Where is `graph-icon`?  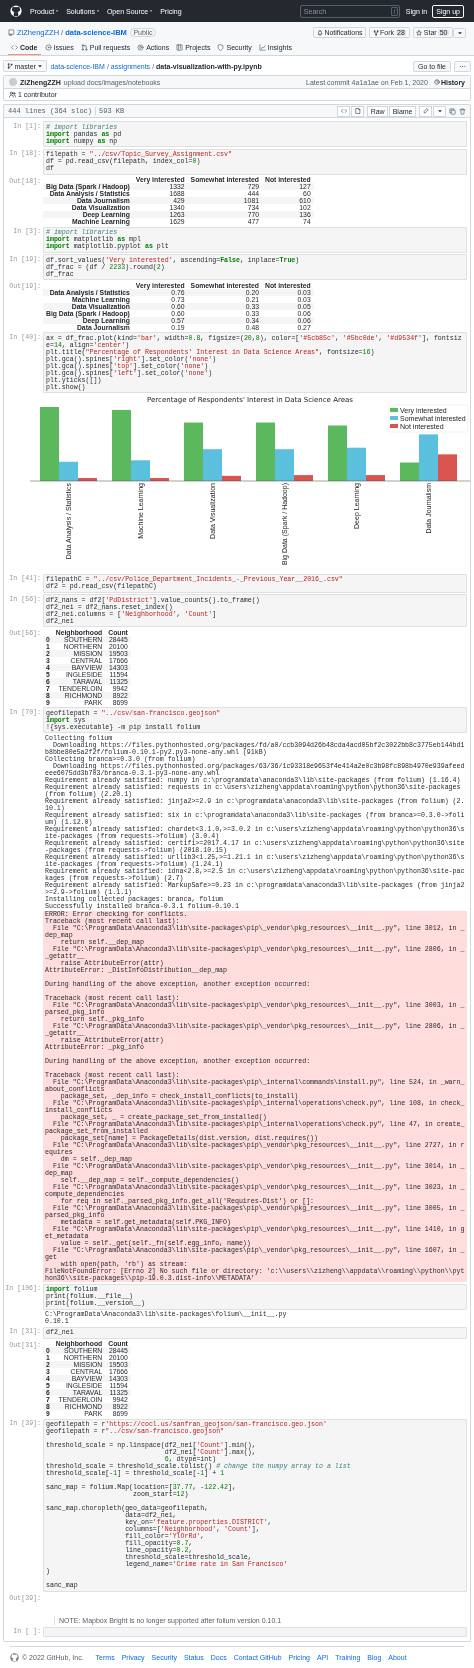
graph-icon is located at coordinates (262, 47).